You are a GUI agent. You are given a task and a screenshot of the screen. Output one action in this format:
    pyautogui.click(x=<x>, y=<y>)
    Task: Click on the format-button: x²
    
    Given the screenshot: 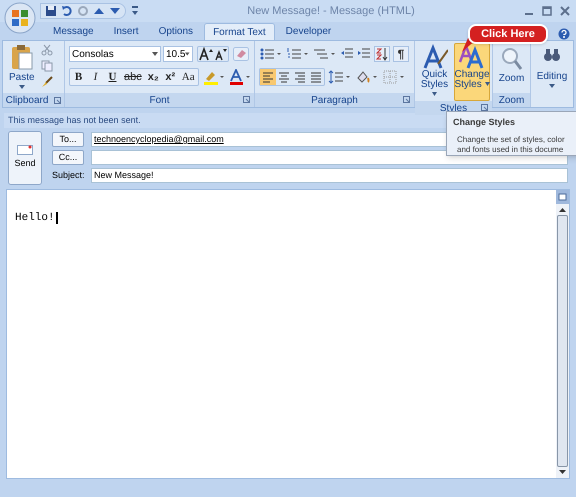 What is the action you would take?
    pyautogui.click(x=170, y=77)
    